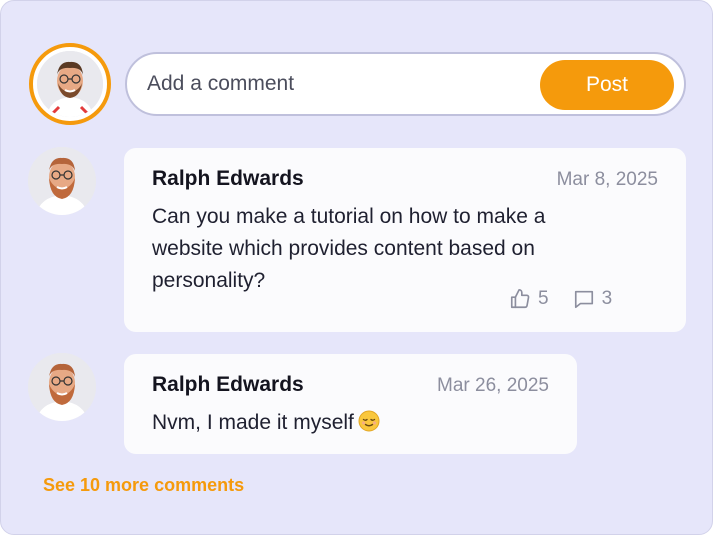 Image resolution: width=713 pixels, height=535 pixels. I want to click on see-more-comments-link: See 10 more comments, so click(143, 485).